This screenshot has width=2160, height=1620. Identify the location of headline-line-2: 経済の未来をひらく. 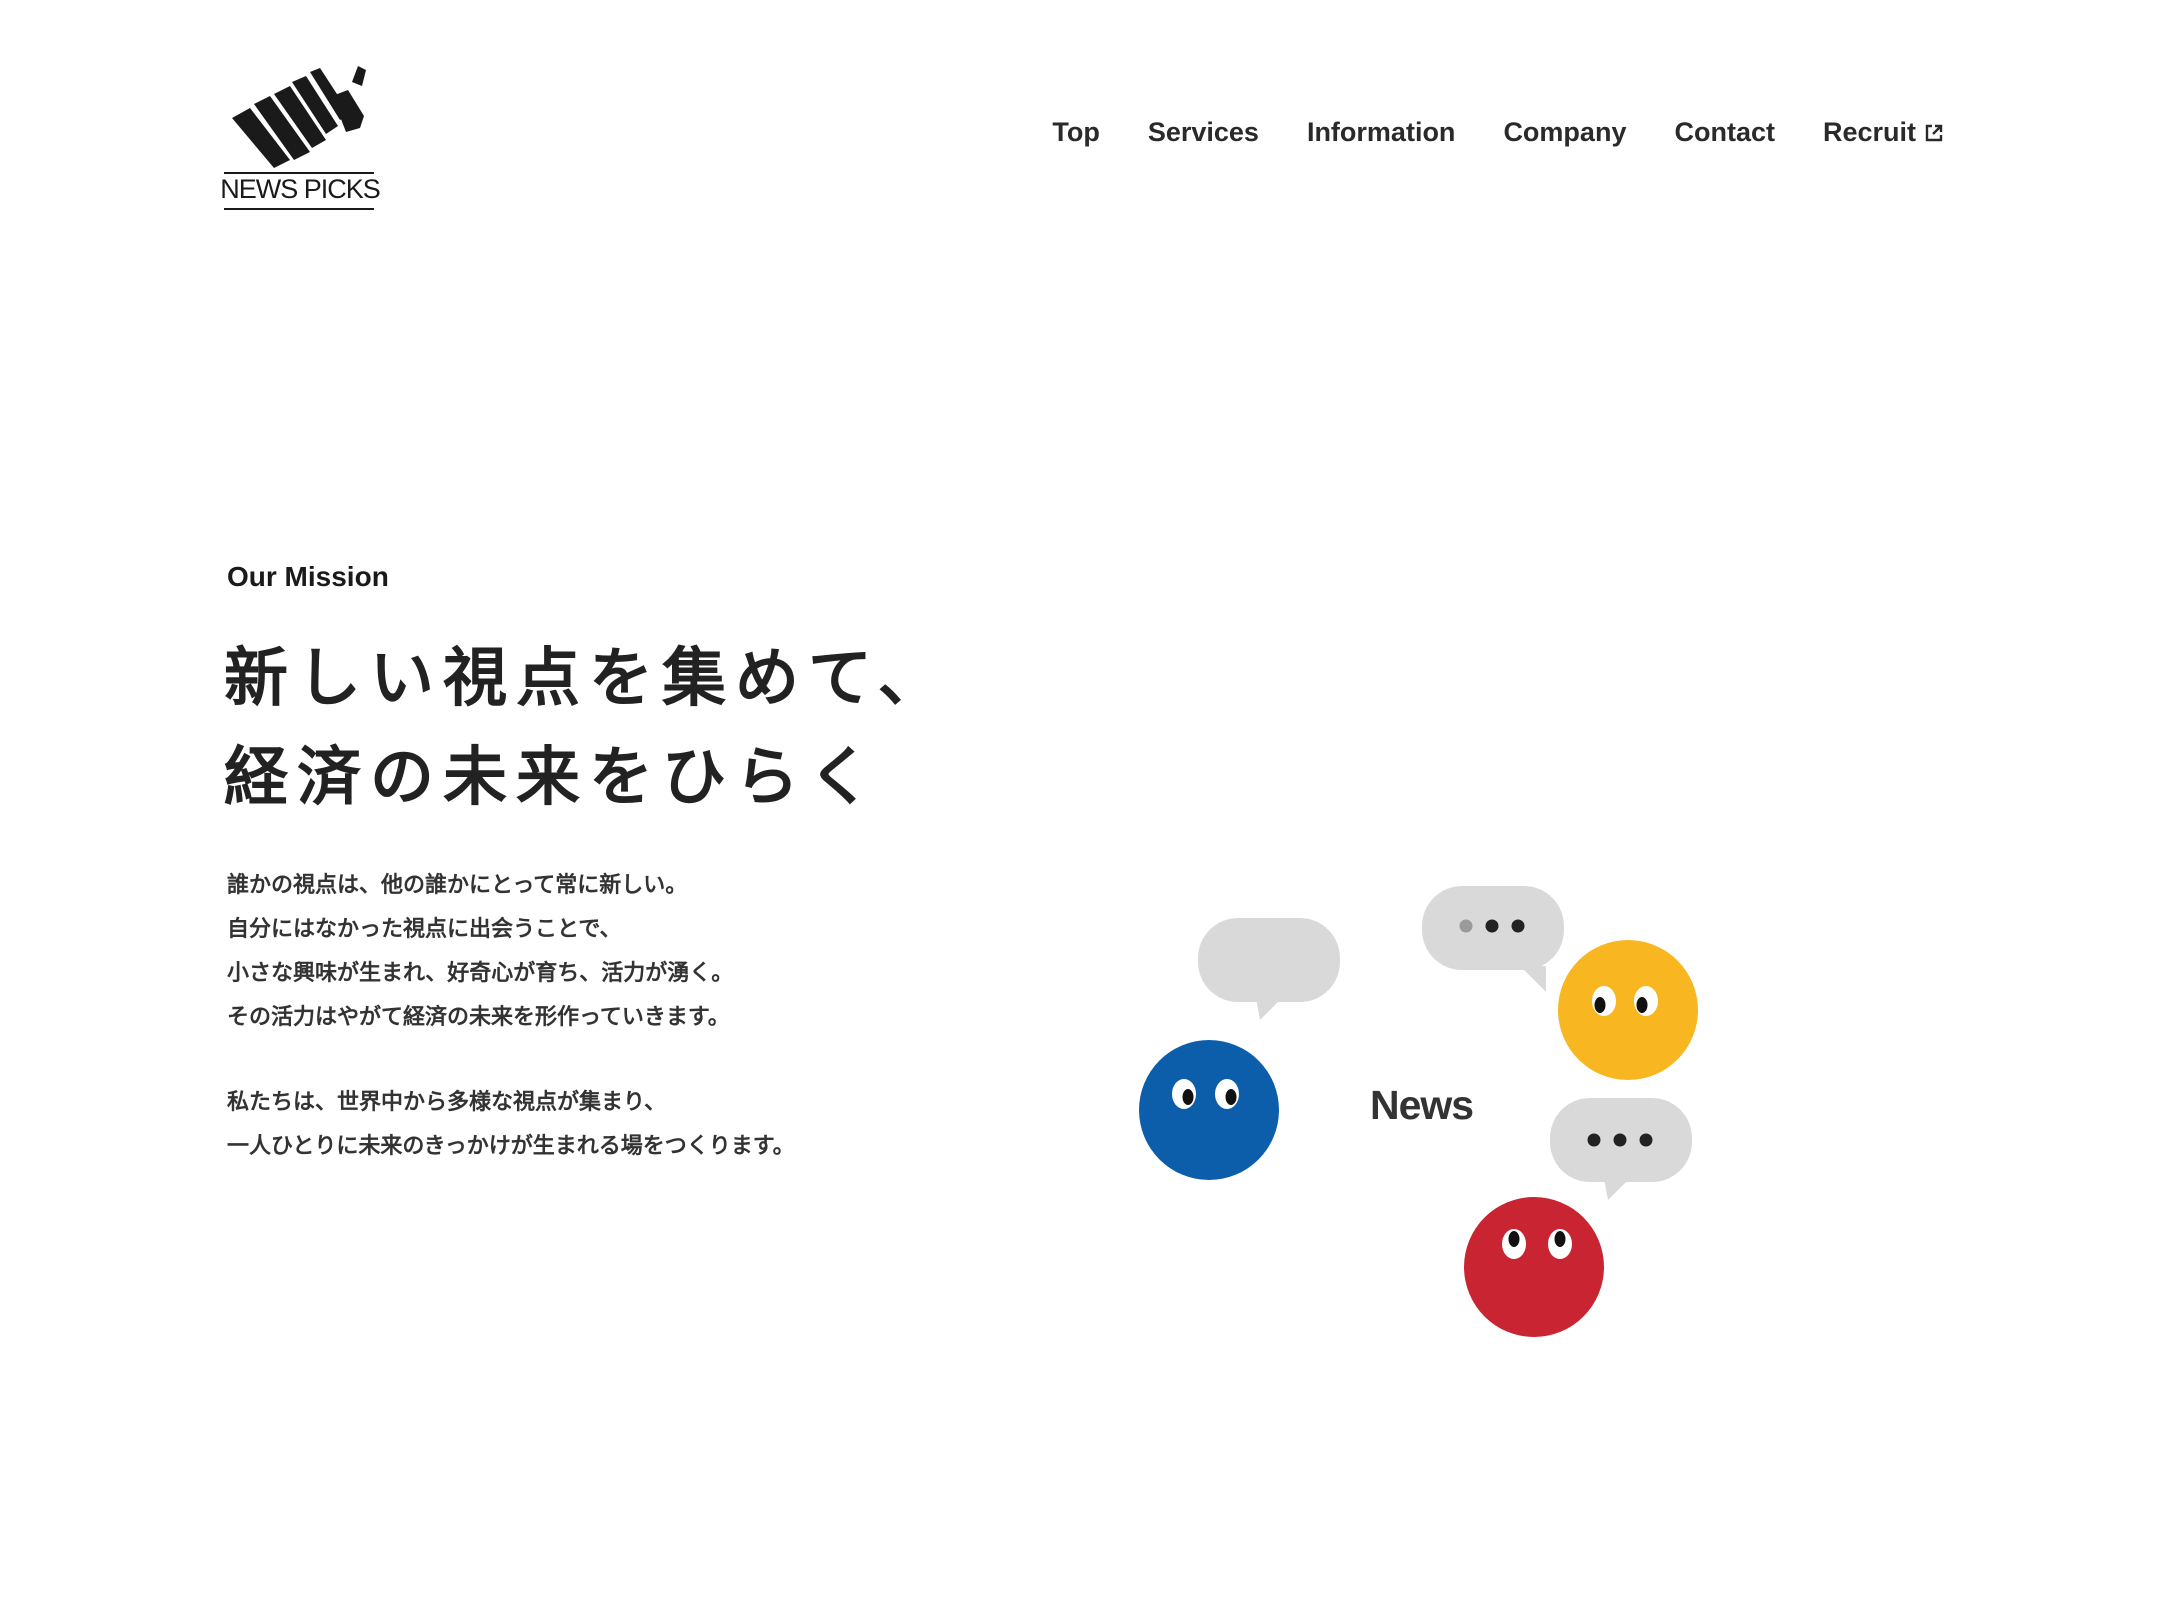
(552, 778).